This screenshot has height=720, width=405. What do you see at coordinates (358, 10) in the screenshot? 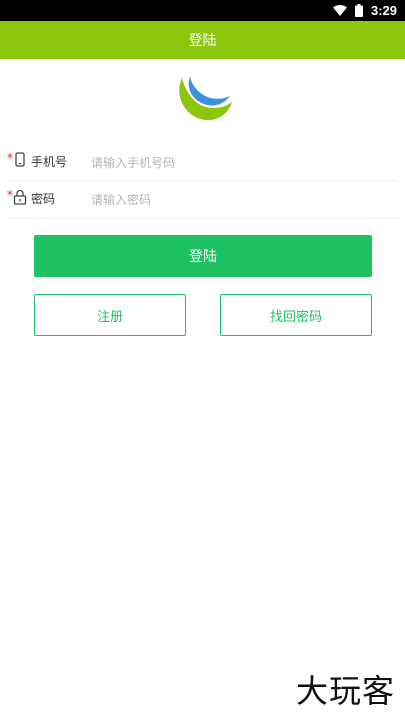
I see `battery-icon` at bounding box center [358, 10].